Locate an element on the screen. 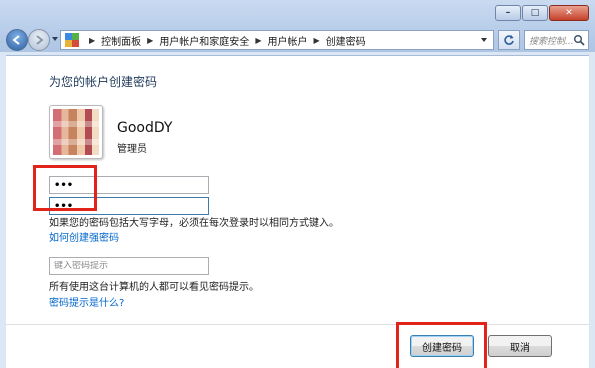 The height and width of the screenshot is (368, 595). cancel-button: 取消 is located at coordinates (520, 346).